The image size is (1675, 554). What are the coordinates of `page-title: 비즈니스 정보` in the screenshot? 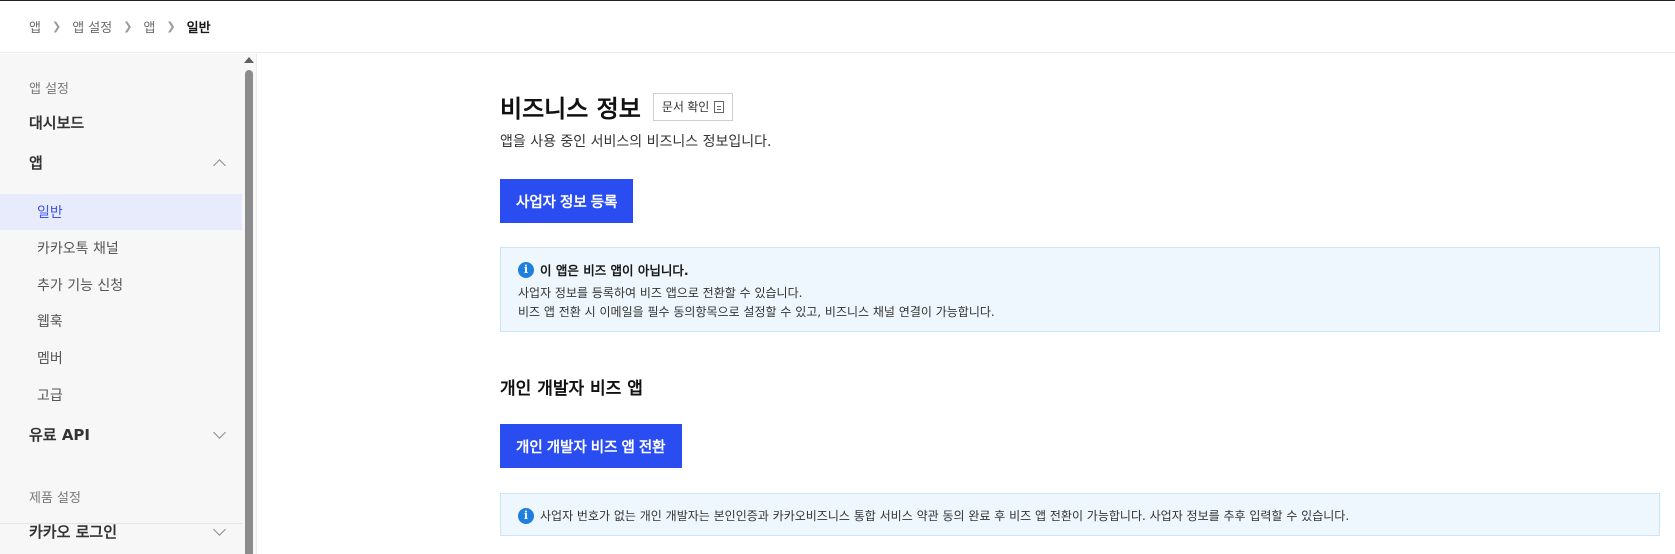 It's located at (570, 109).